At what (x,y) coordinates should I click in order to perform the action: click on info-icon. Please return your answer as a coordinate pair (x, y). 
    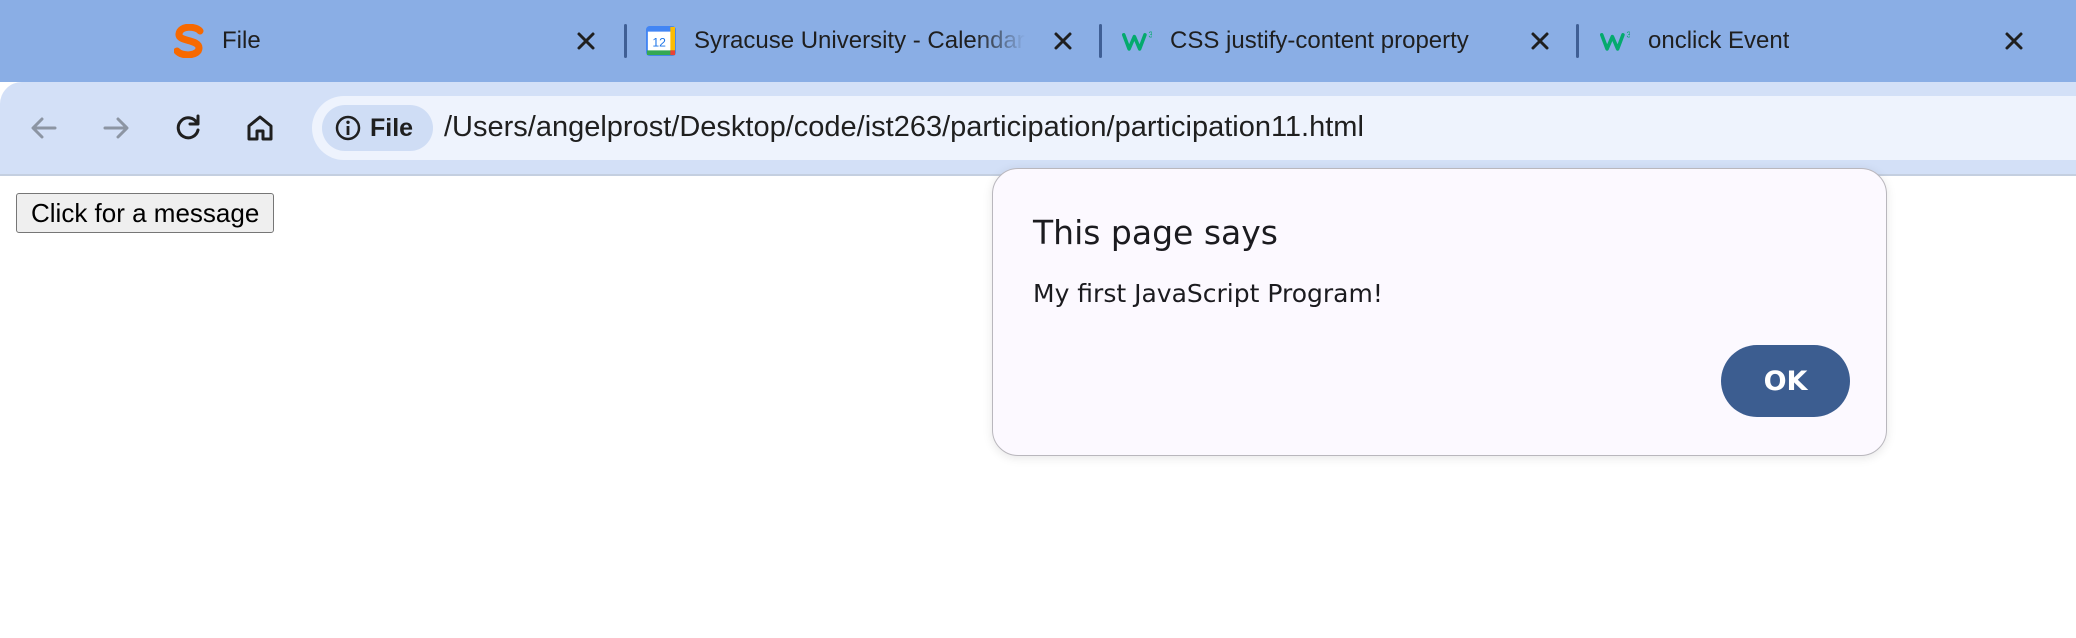
    Looking at the image, I should click on (348, 128).